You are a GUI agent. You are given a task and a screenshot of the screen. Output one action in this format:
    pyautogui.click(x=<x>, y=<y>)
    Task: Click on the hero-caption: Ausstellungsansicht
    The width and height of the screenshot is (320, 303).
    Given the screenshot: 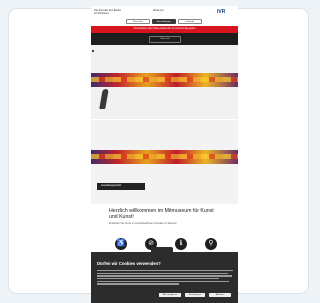 What is the action you would take?
    pyautogui.click(x=121, y=186)
    